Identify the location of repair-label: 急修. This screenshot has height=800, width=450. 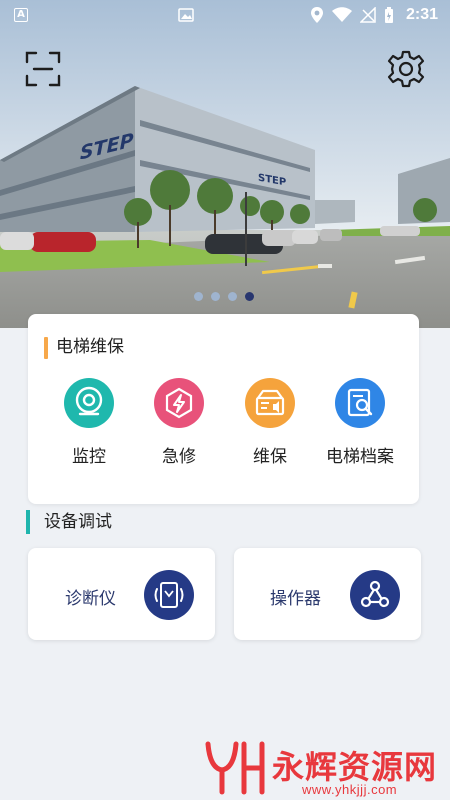
(179, 457).